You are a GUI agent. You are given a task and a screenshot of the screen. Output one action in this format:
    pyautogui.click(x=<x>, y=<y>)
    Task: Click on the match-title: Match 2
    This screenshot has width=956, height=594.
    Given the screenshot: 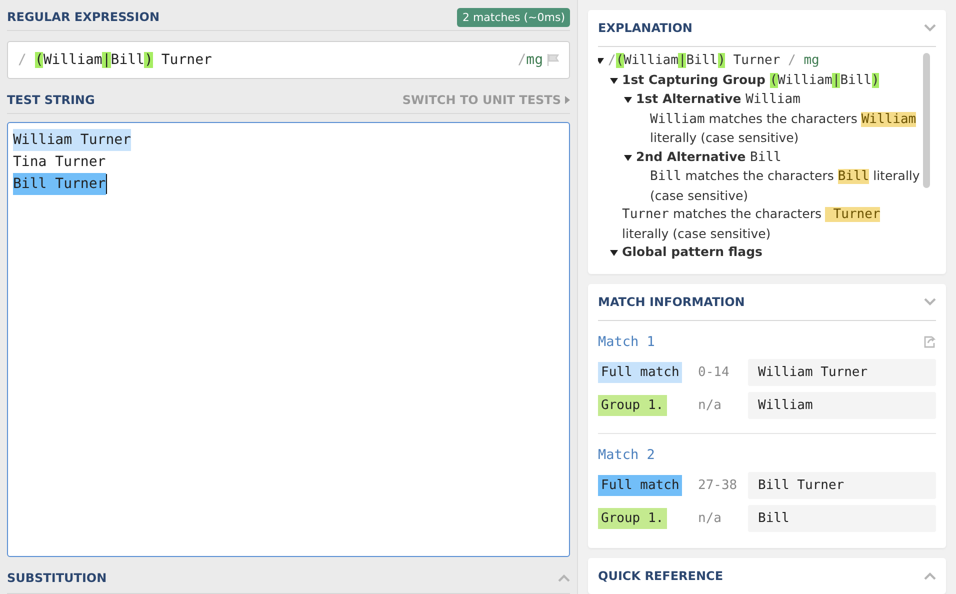 What is the action you would take?
    pyautogui.click(x=626, y=455)
    